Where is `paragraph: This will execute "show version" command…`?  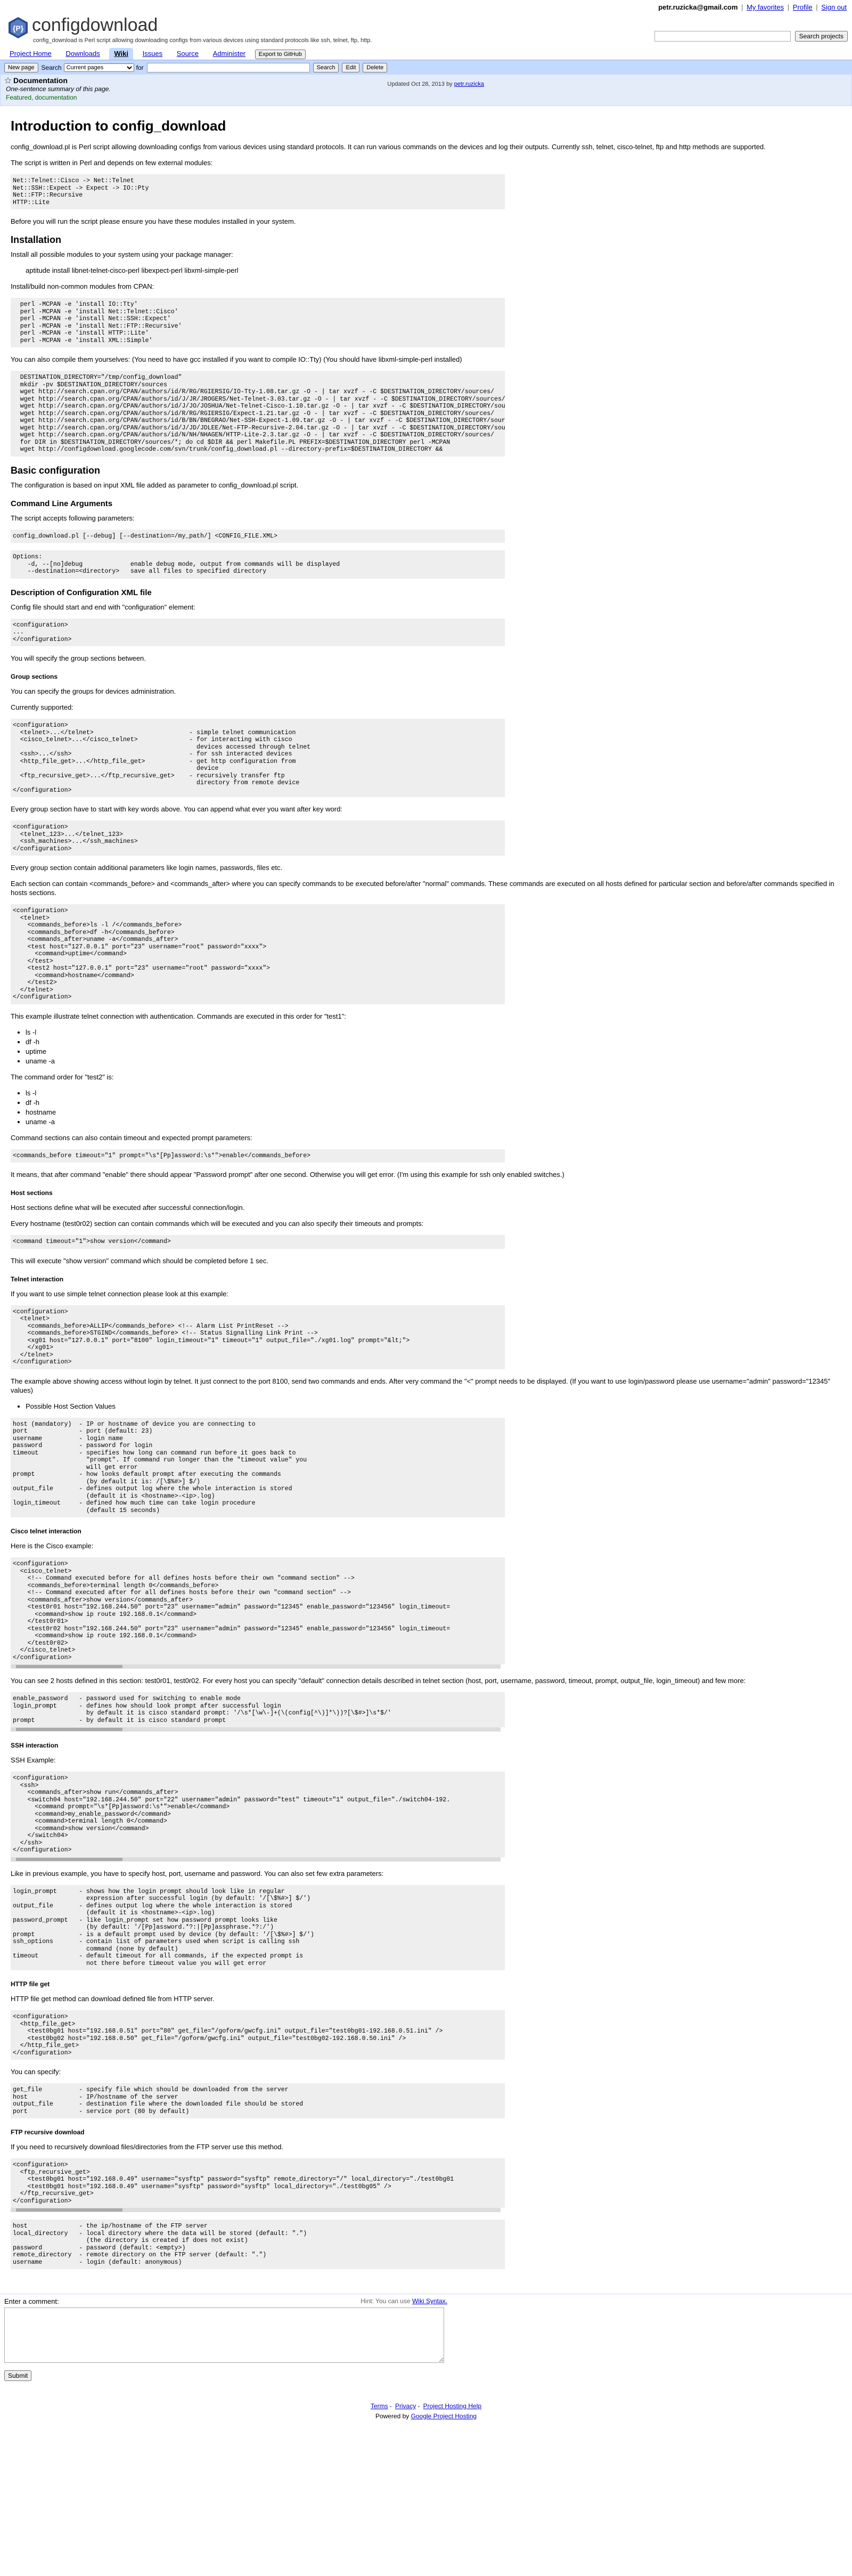 paragraph: This will execute "show version" command… is located at coordinates (139, 1261).